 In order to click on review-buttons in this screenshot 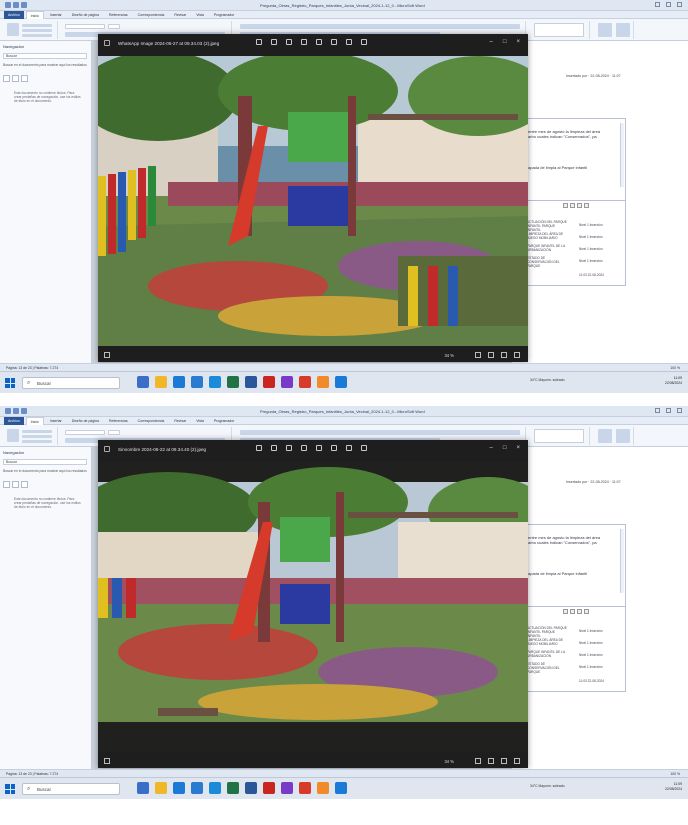, I will do `click(576, 205)`.